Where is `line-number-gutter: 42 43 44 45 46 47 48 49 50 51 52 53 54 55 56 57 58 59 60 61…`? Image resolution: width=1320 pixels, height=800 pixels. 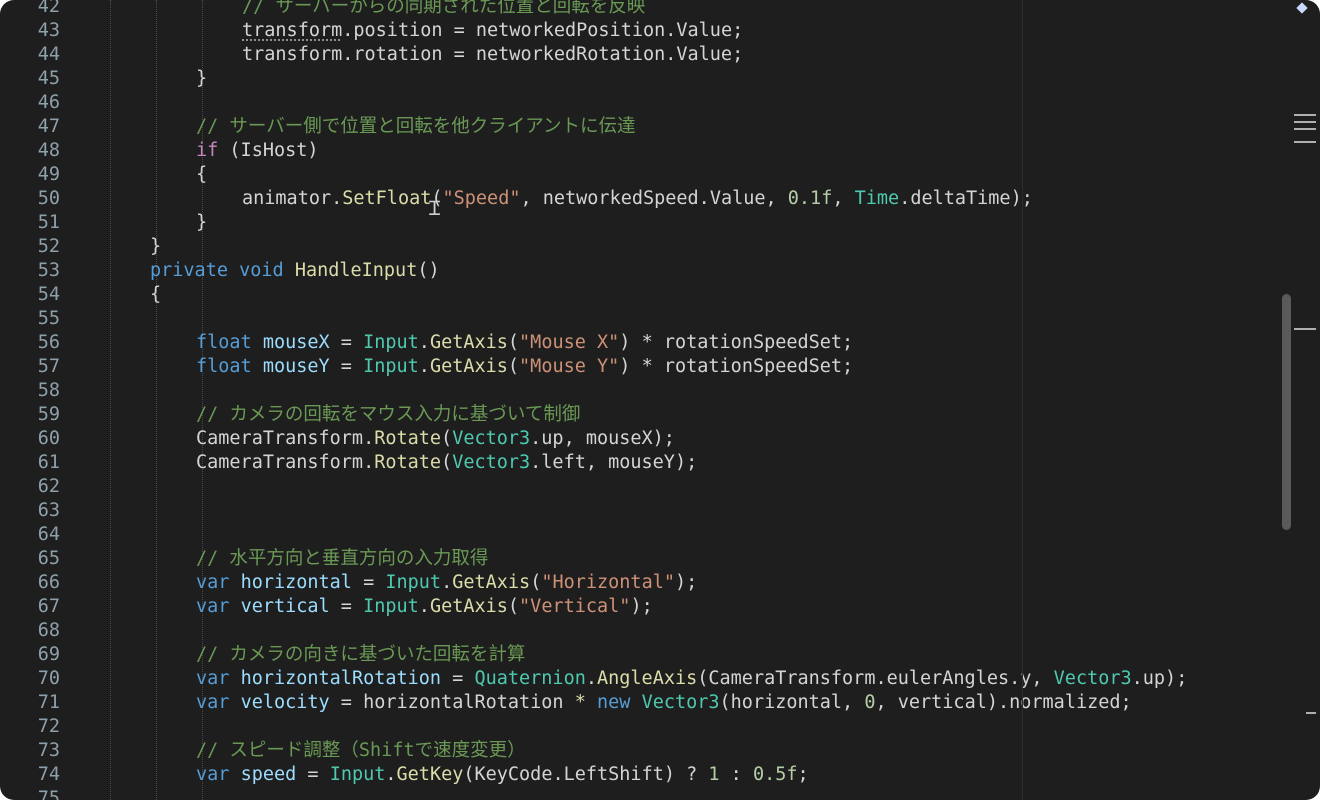
line-number-gutter: 42 43 44 45 46 47 48 49 50 51 52 53 54 55 56 57 58 59 60 61… is located at coordinates (45, 400).